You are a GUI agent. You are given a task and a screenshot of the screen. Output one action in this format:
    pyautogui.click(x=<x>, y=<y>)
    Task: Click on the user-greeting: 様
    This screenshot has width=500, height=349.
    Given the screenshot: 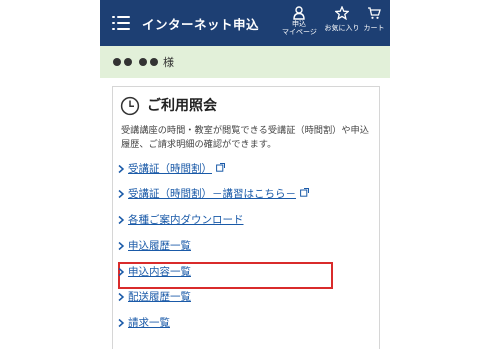 What is the action you would take?
    pyautogui.click(x=245, y=62)
    